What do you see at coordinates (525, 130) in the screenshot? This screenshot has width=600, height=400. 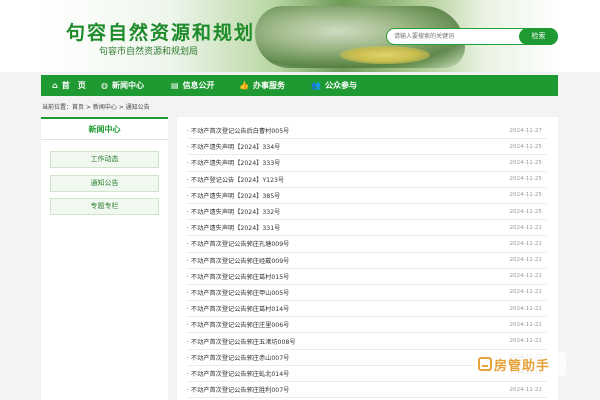 I see `list-item-date: 2024-11-27` at bounding box center [525, 130].